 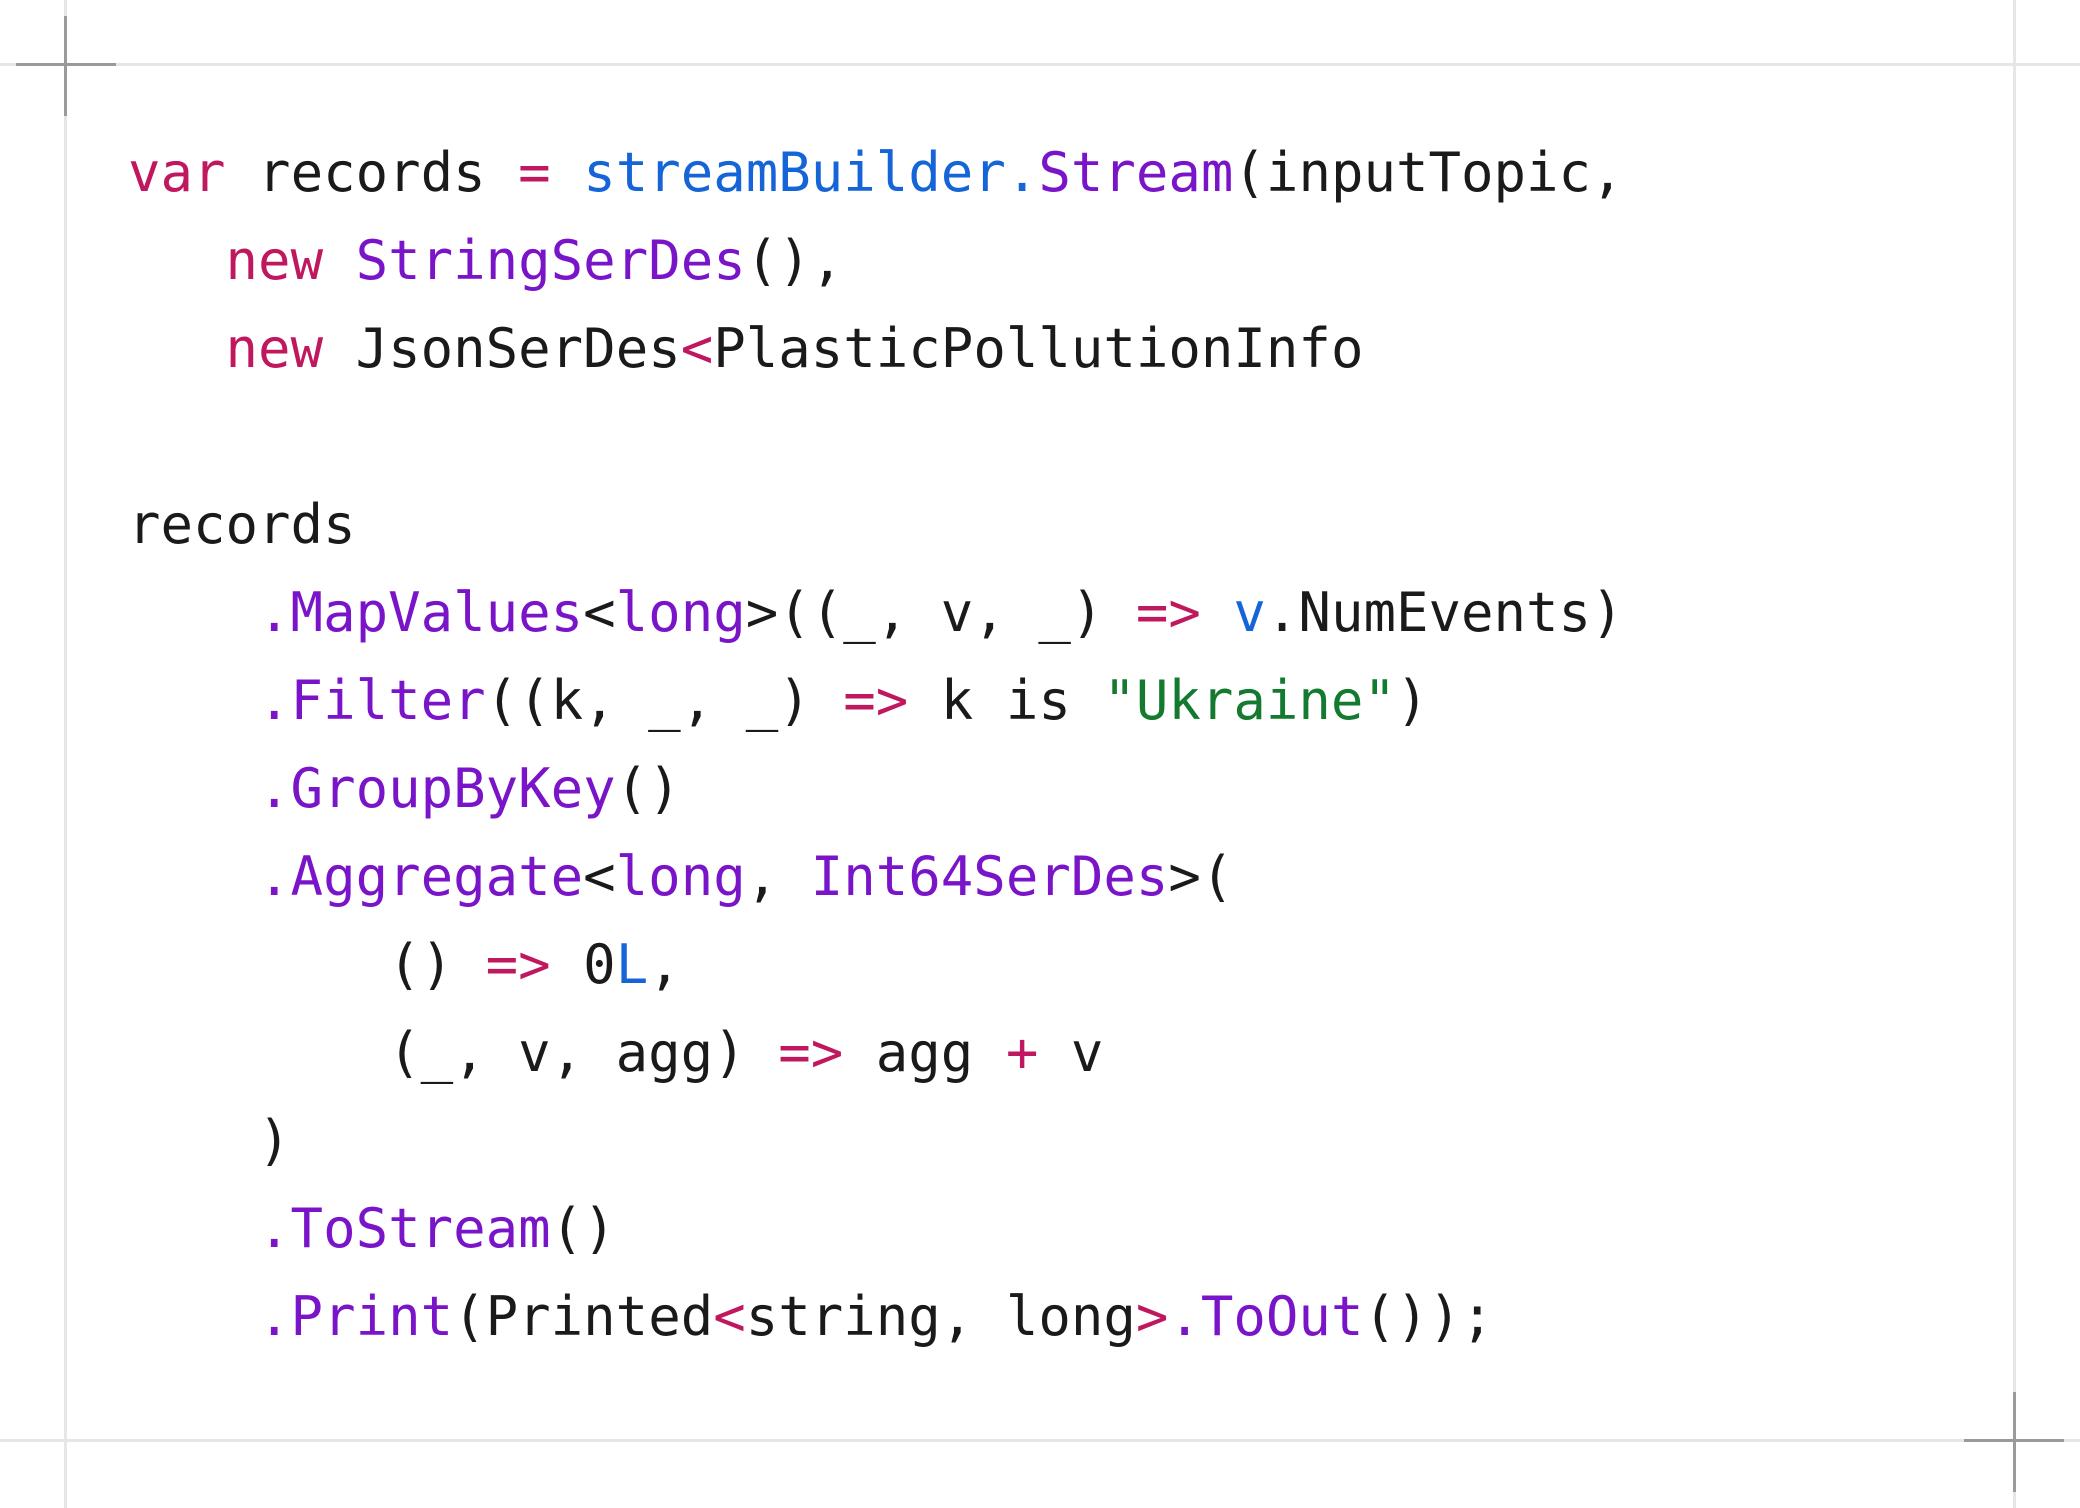 I want to click on code-line: .GroupByKey(), so click(x=404, y=789).